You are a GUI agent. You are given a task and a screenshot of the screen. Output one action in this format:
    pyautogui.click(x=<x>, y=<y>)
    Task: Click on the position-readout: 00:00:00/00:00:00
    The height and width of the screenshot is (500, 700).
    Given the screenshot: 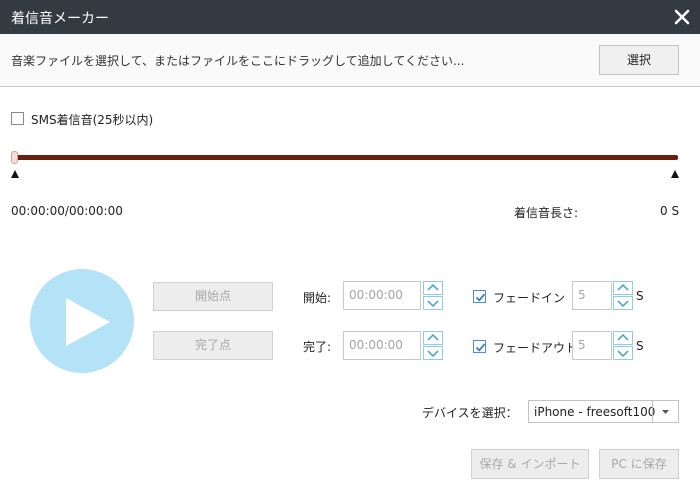 What is the action you would take?
    pyautogui.click(x=67, y=211)
    